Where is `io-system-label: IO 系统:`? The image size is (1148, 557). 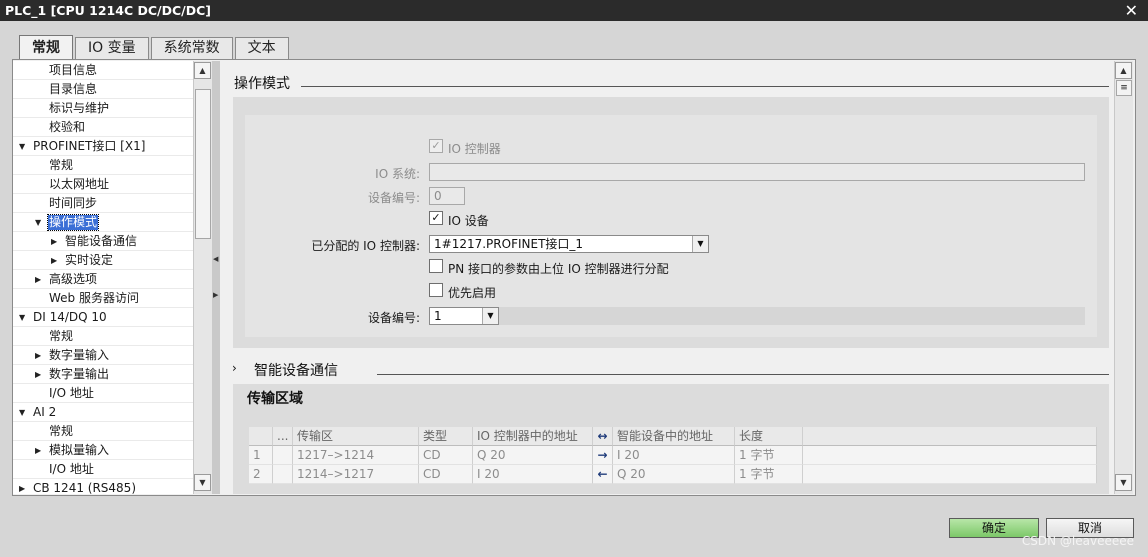
io-system-label: IO 系统: is located at coordinates (397, 174).